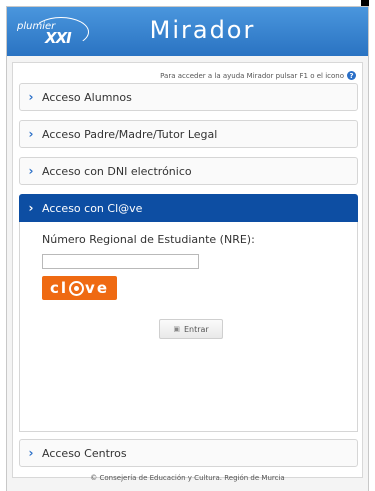  Describe the element at coordinates (87, 97) in the screenshot. I see `accordion-label: Acceso Alumnos` at that location.